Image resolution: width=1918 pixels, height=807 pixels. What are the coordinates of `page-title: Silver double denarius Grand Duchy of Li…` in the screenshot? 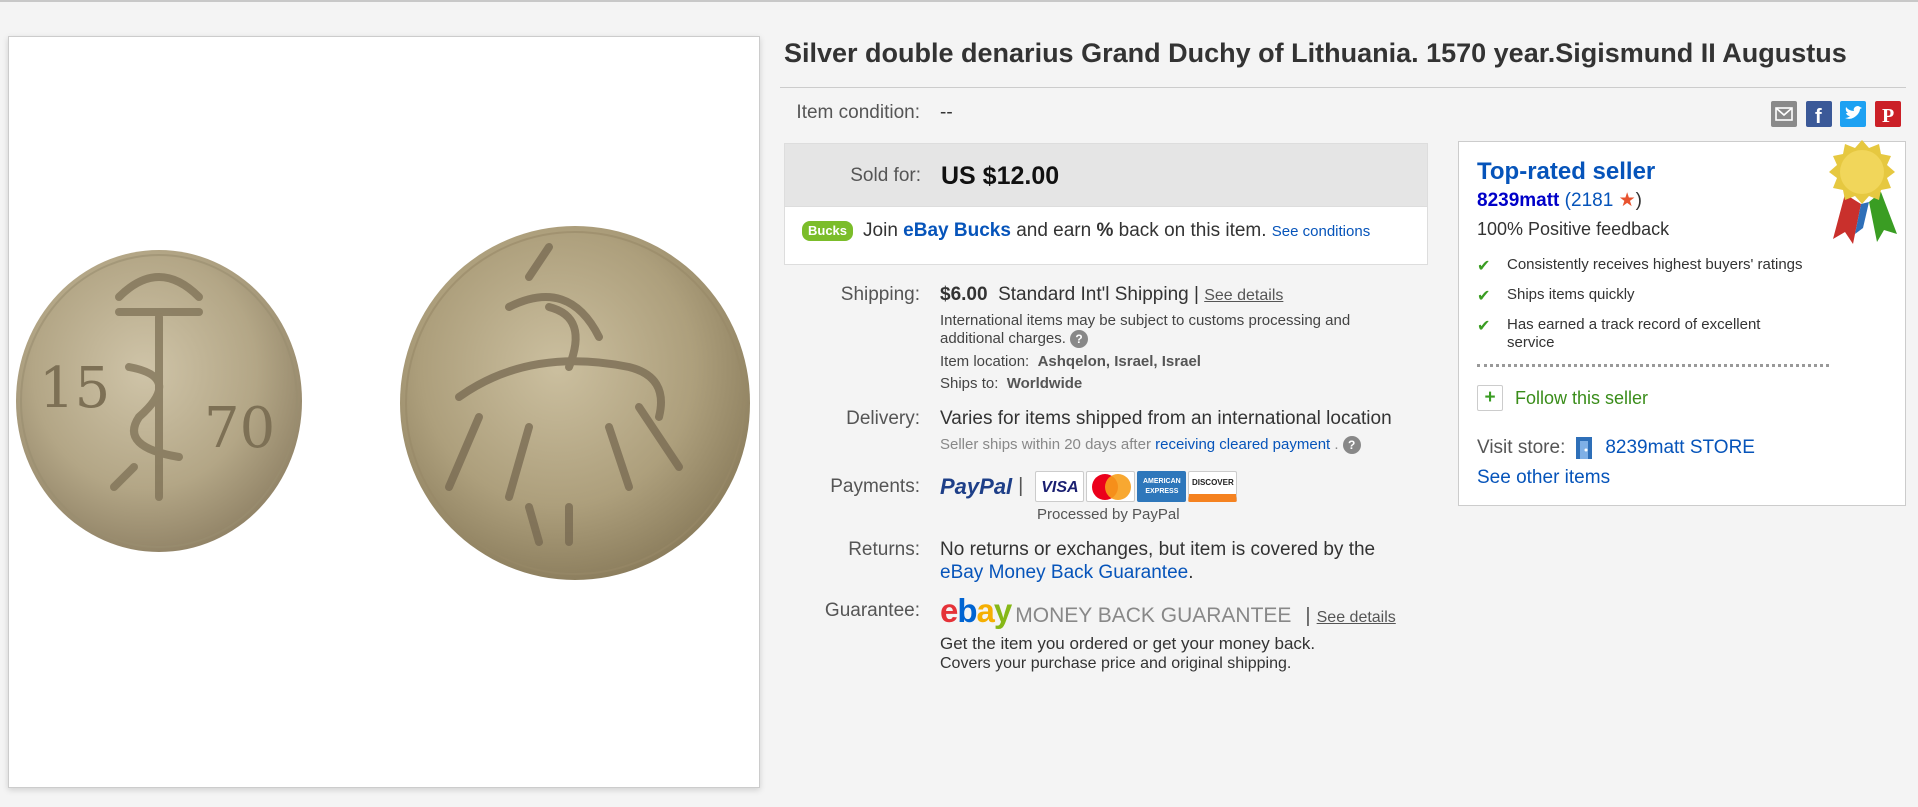 It's located at (1315, 53).